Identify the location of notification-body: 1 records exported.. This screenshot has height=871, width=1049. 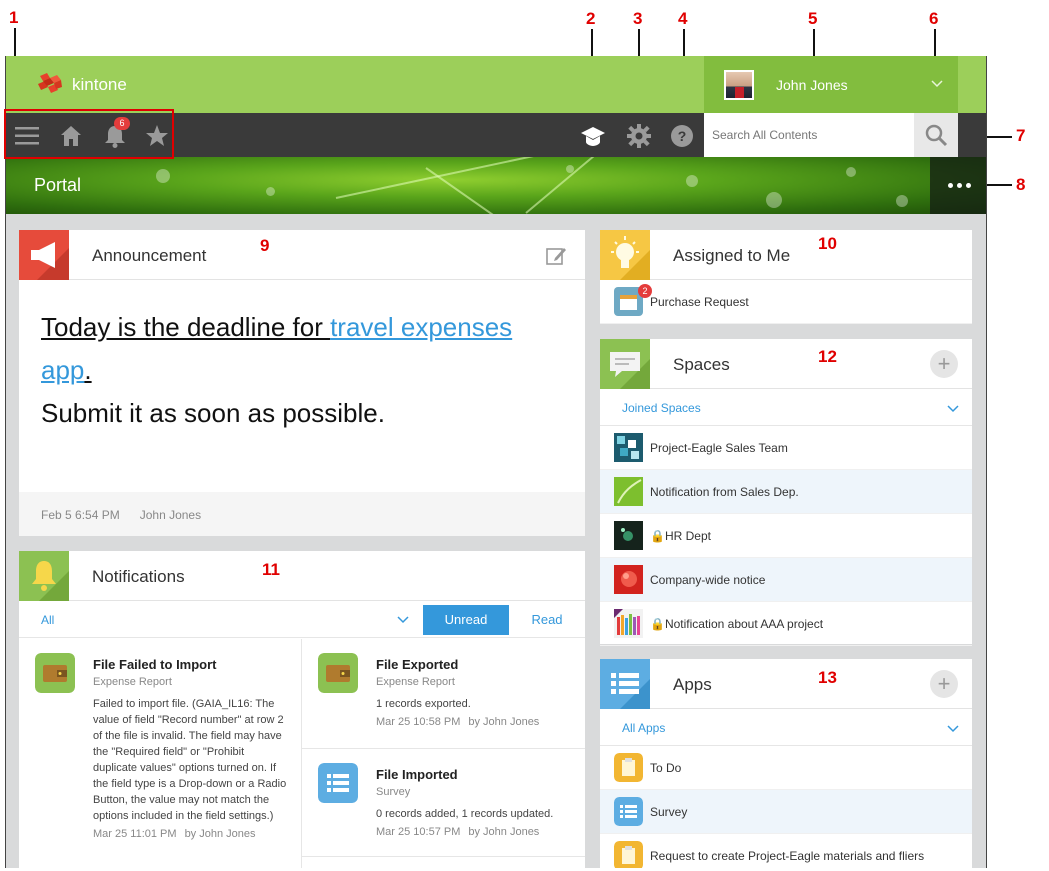
(423, 704).